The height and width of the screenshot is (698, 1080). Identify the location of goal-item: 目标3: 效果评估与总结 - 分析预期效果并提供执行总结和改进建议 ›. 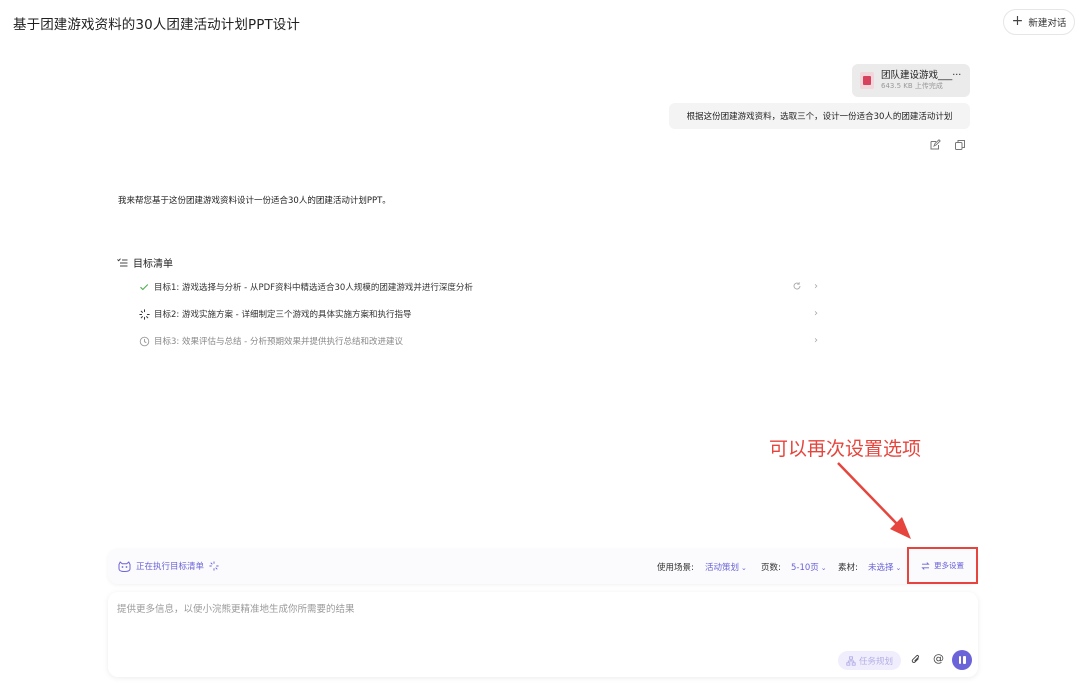
(479, 341).